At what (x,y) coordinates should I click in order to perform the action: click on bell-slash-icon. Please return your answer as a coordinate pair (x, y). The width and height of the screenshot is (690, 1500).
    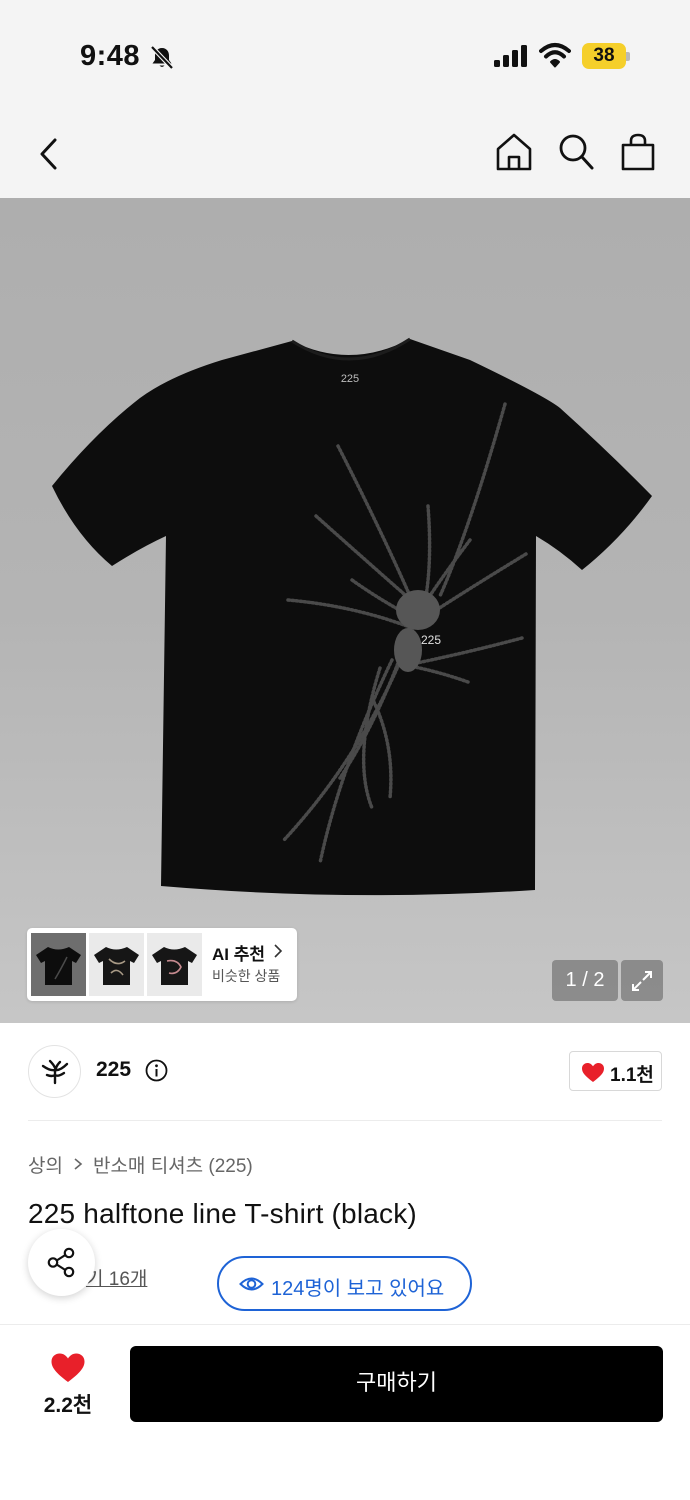
    Looking at the image, I should click on (162, 57).